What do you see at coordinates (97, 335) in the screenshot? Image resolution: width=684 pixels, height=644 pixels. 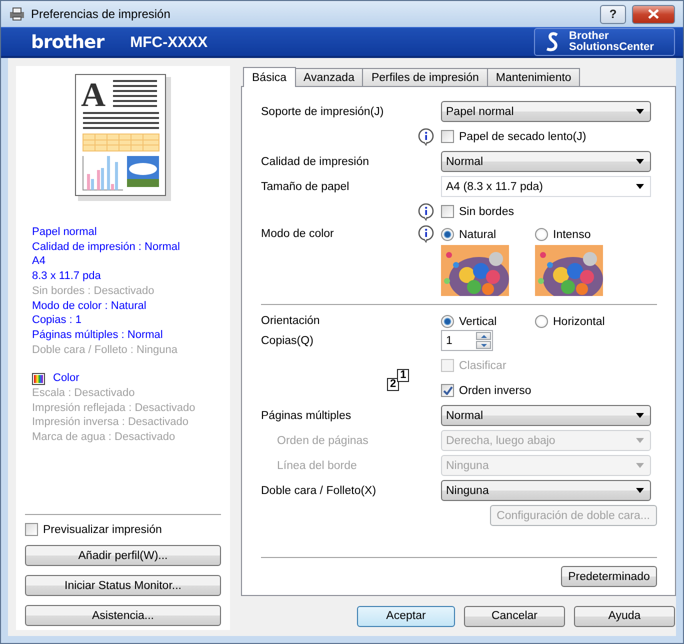 I see `summary-text: Páginas múltiples : Normal` at bounding box center [97, 335].